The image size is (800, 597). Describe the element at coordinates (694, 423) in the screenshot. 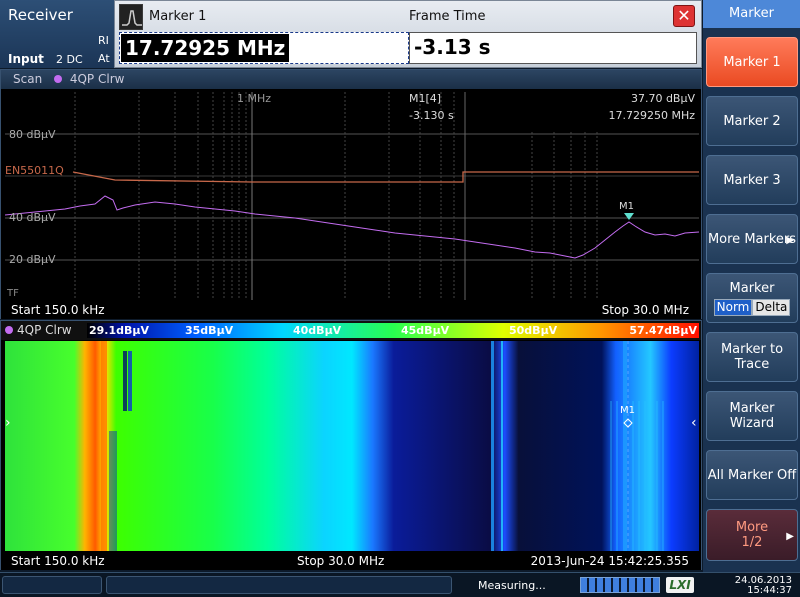

I see `chevron-right-icon: ‹` at that location.